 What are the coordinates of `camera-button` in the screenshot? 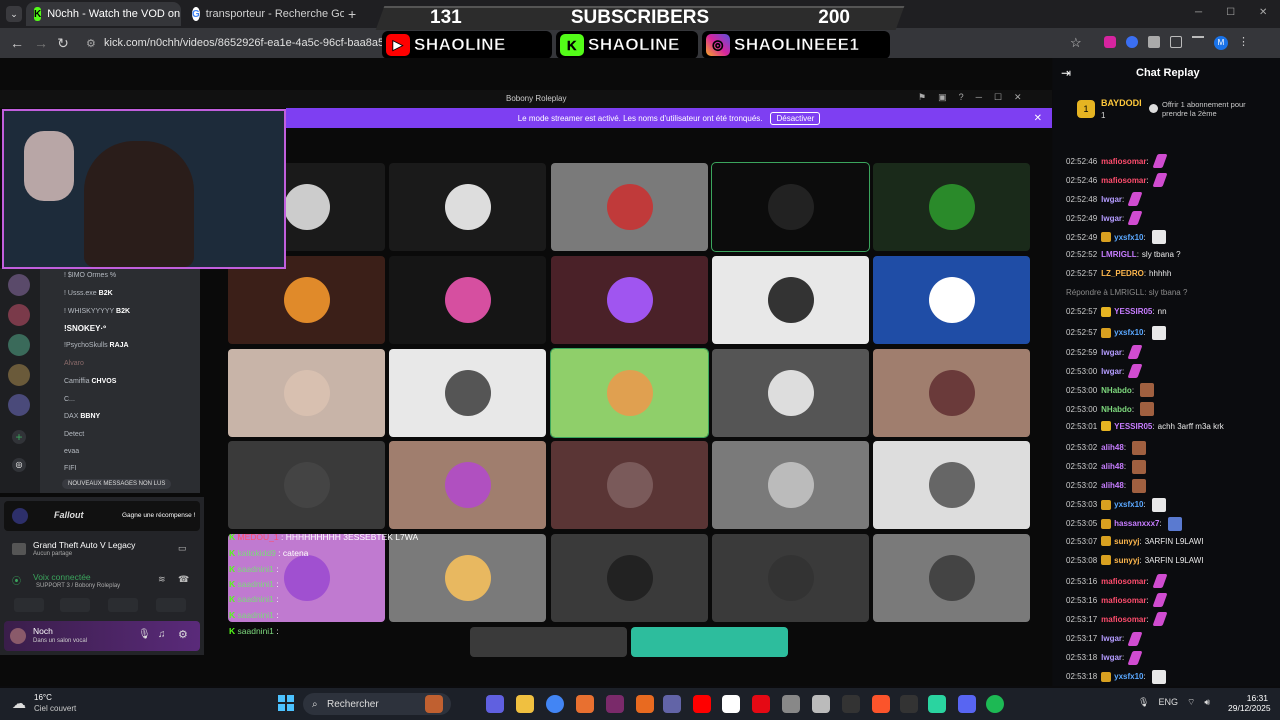 It's located at (29, 605).